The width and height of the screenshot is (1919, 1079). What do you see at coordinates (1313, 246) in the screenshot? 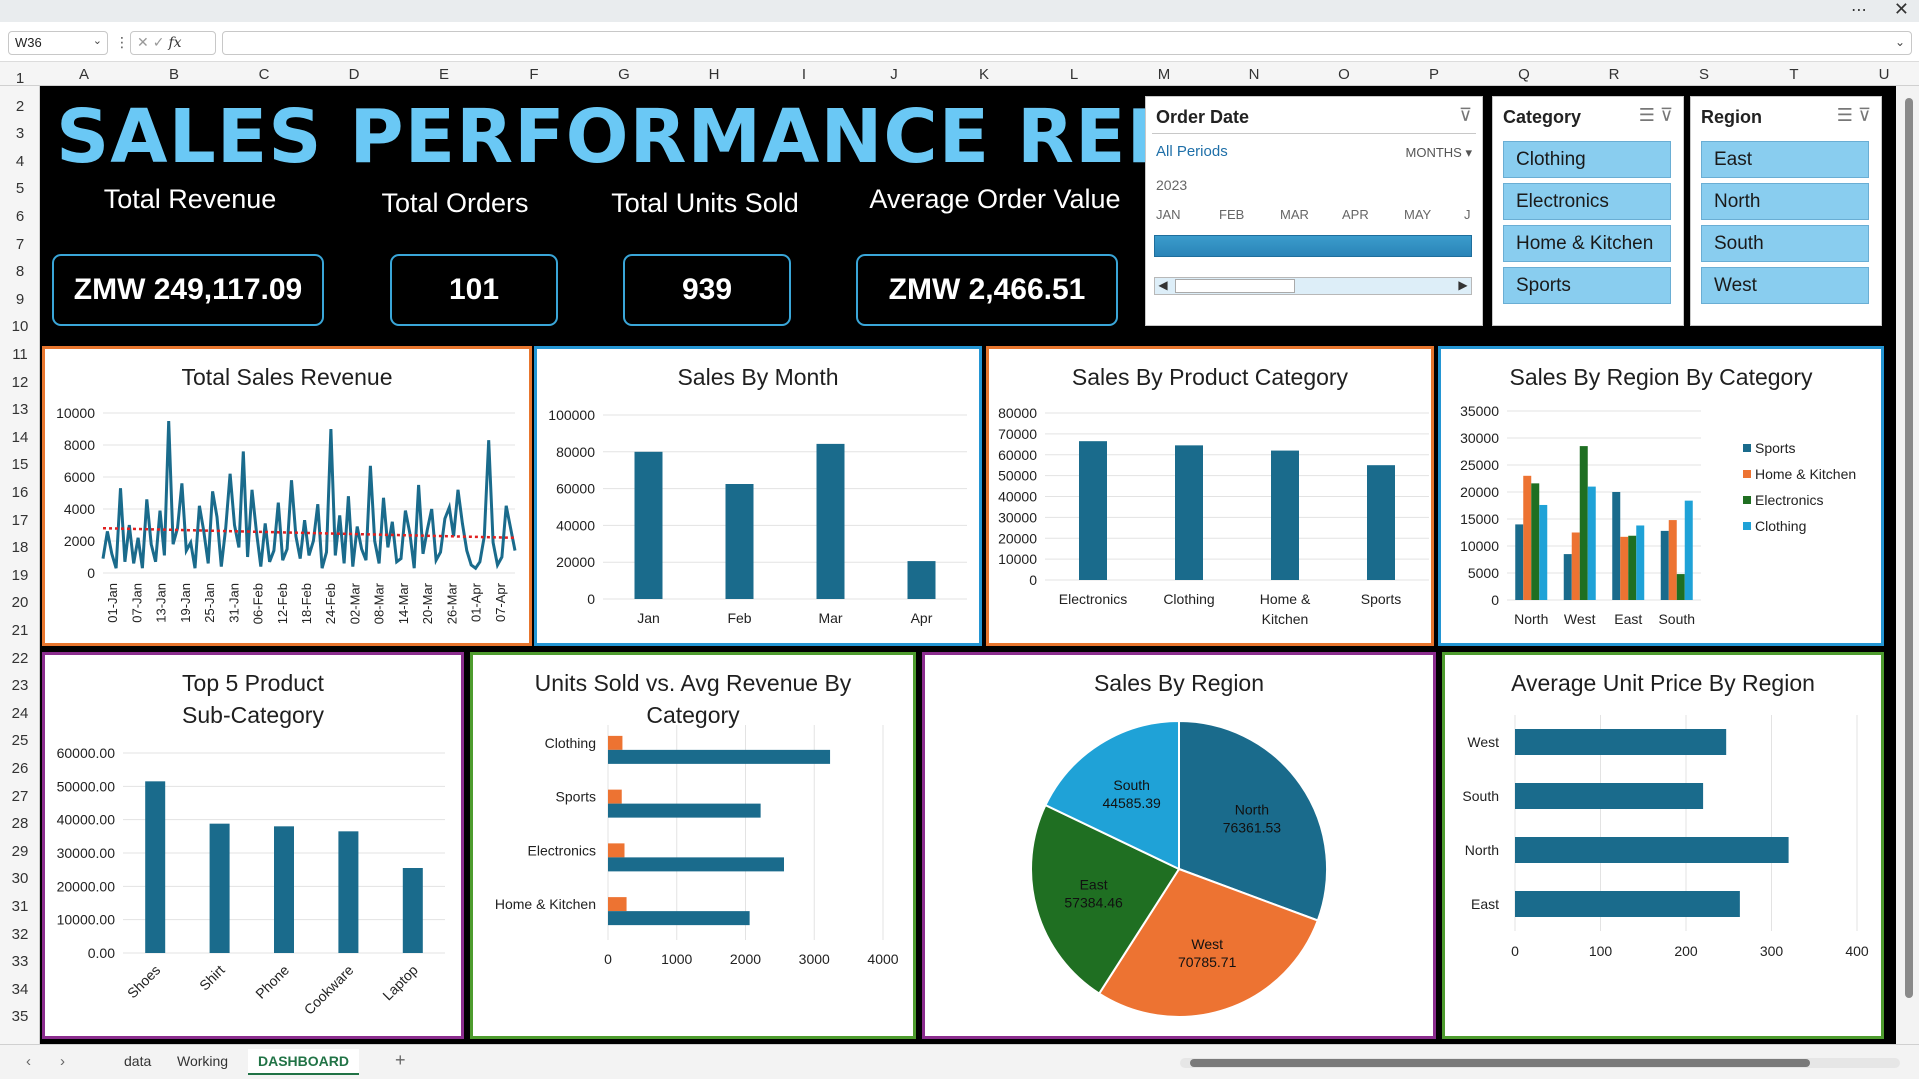
I see `timeline-selection-bar` at bounding box center [1313, 246].